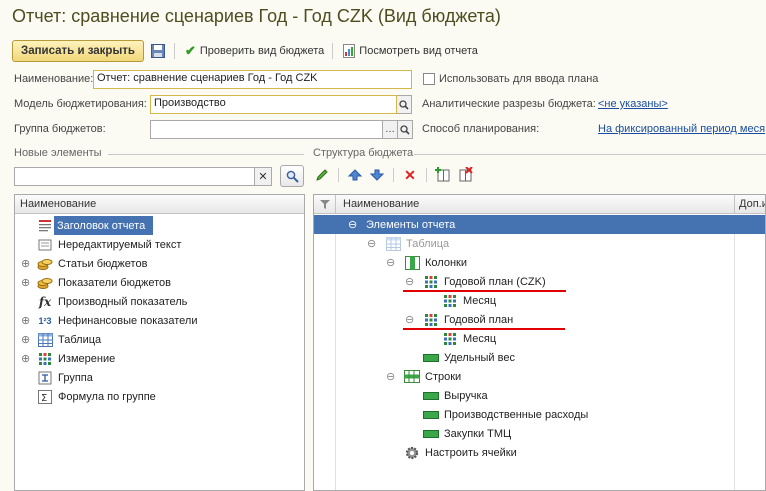  Describe the element at coordinates (292, 176) in the screenshot. I see `find-button` at that location.